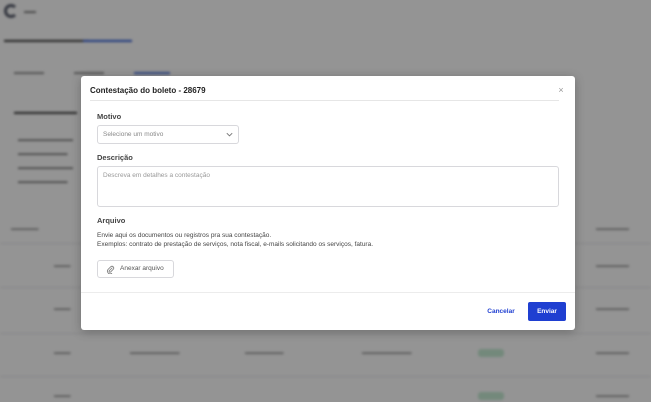 Image resolution: width=651 pixels, height=402 pixels. What do you see at coordinates (111, 269) in the screenshot?
I see `paperclip-icon` at bounding box center [111, 269].